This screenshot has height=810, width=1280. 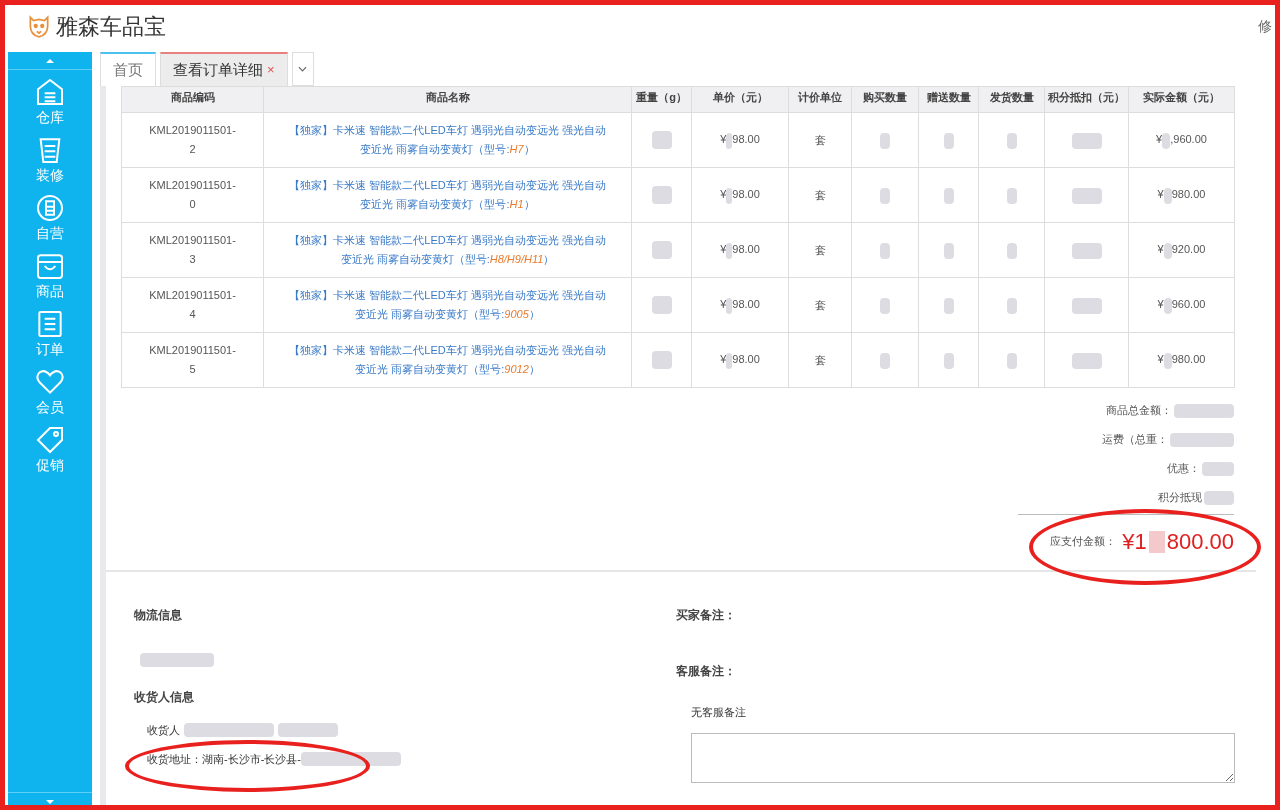 What do you see at coordinates (1181, 99) in the screenshot?
I see `column-header: 实际金额（元）` at bounding box center [1181, 99].